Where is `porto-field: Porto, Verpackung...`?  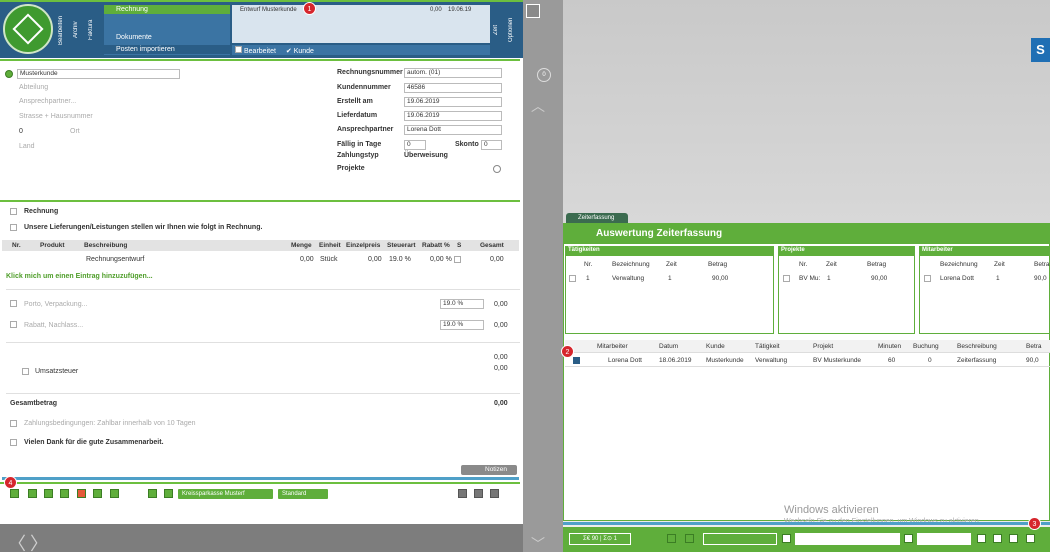
porto-field: Porto, Verpackung... is located at coordinates (55, 304).